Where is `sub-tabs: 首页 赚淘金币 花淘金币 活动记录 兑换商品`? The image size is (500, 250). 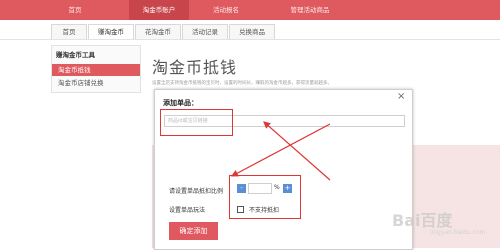
sub-tabs: 首页 赚淘金币 花淘金币 活动记录 兑换商品 is located at coordinates (250, 31).